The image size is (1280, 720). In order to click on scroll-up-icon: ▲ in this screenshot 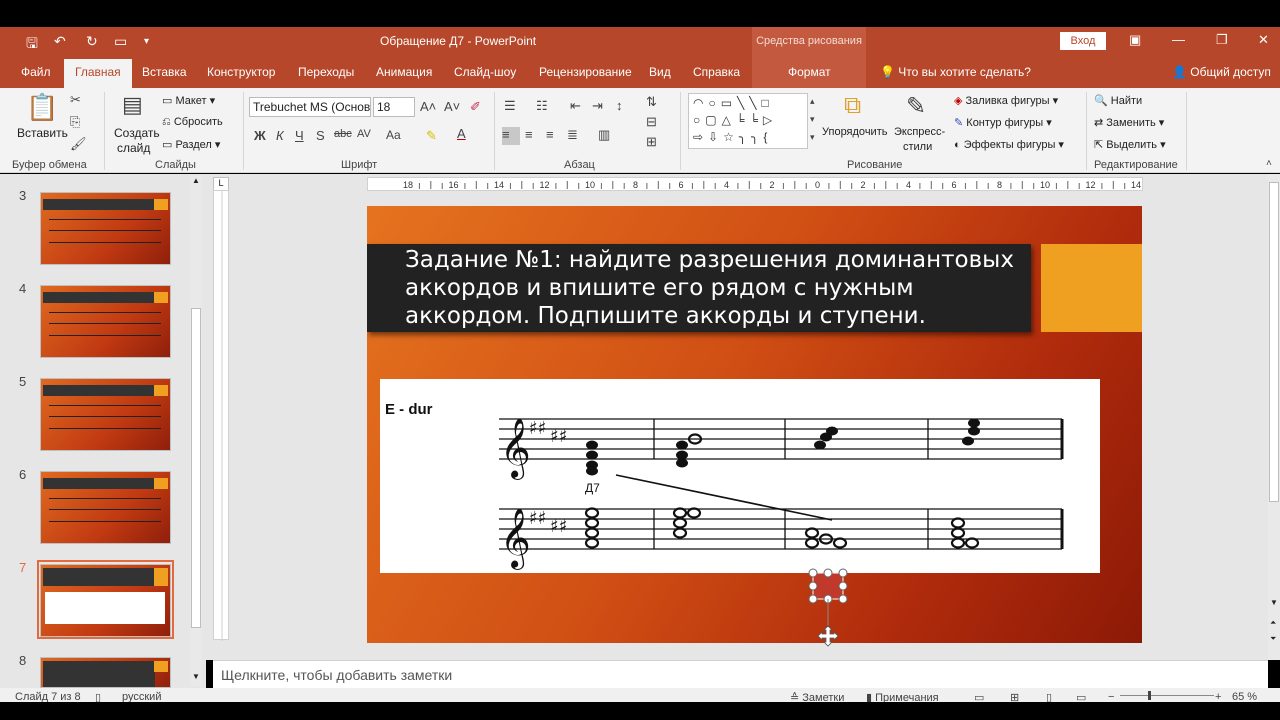, I will do `click(196, 180)`.